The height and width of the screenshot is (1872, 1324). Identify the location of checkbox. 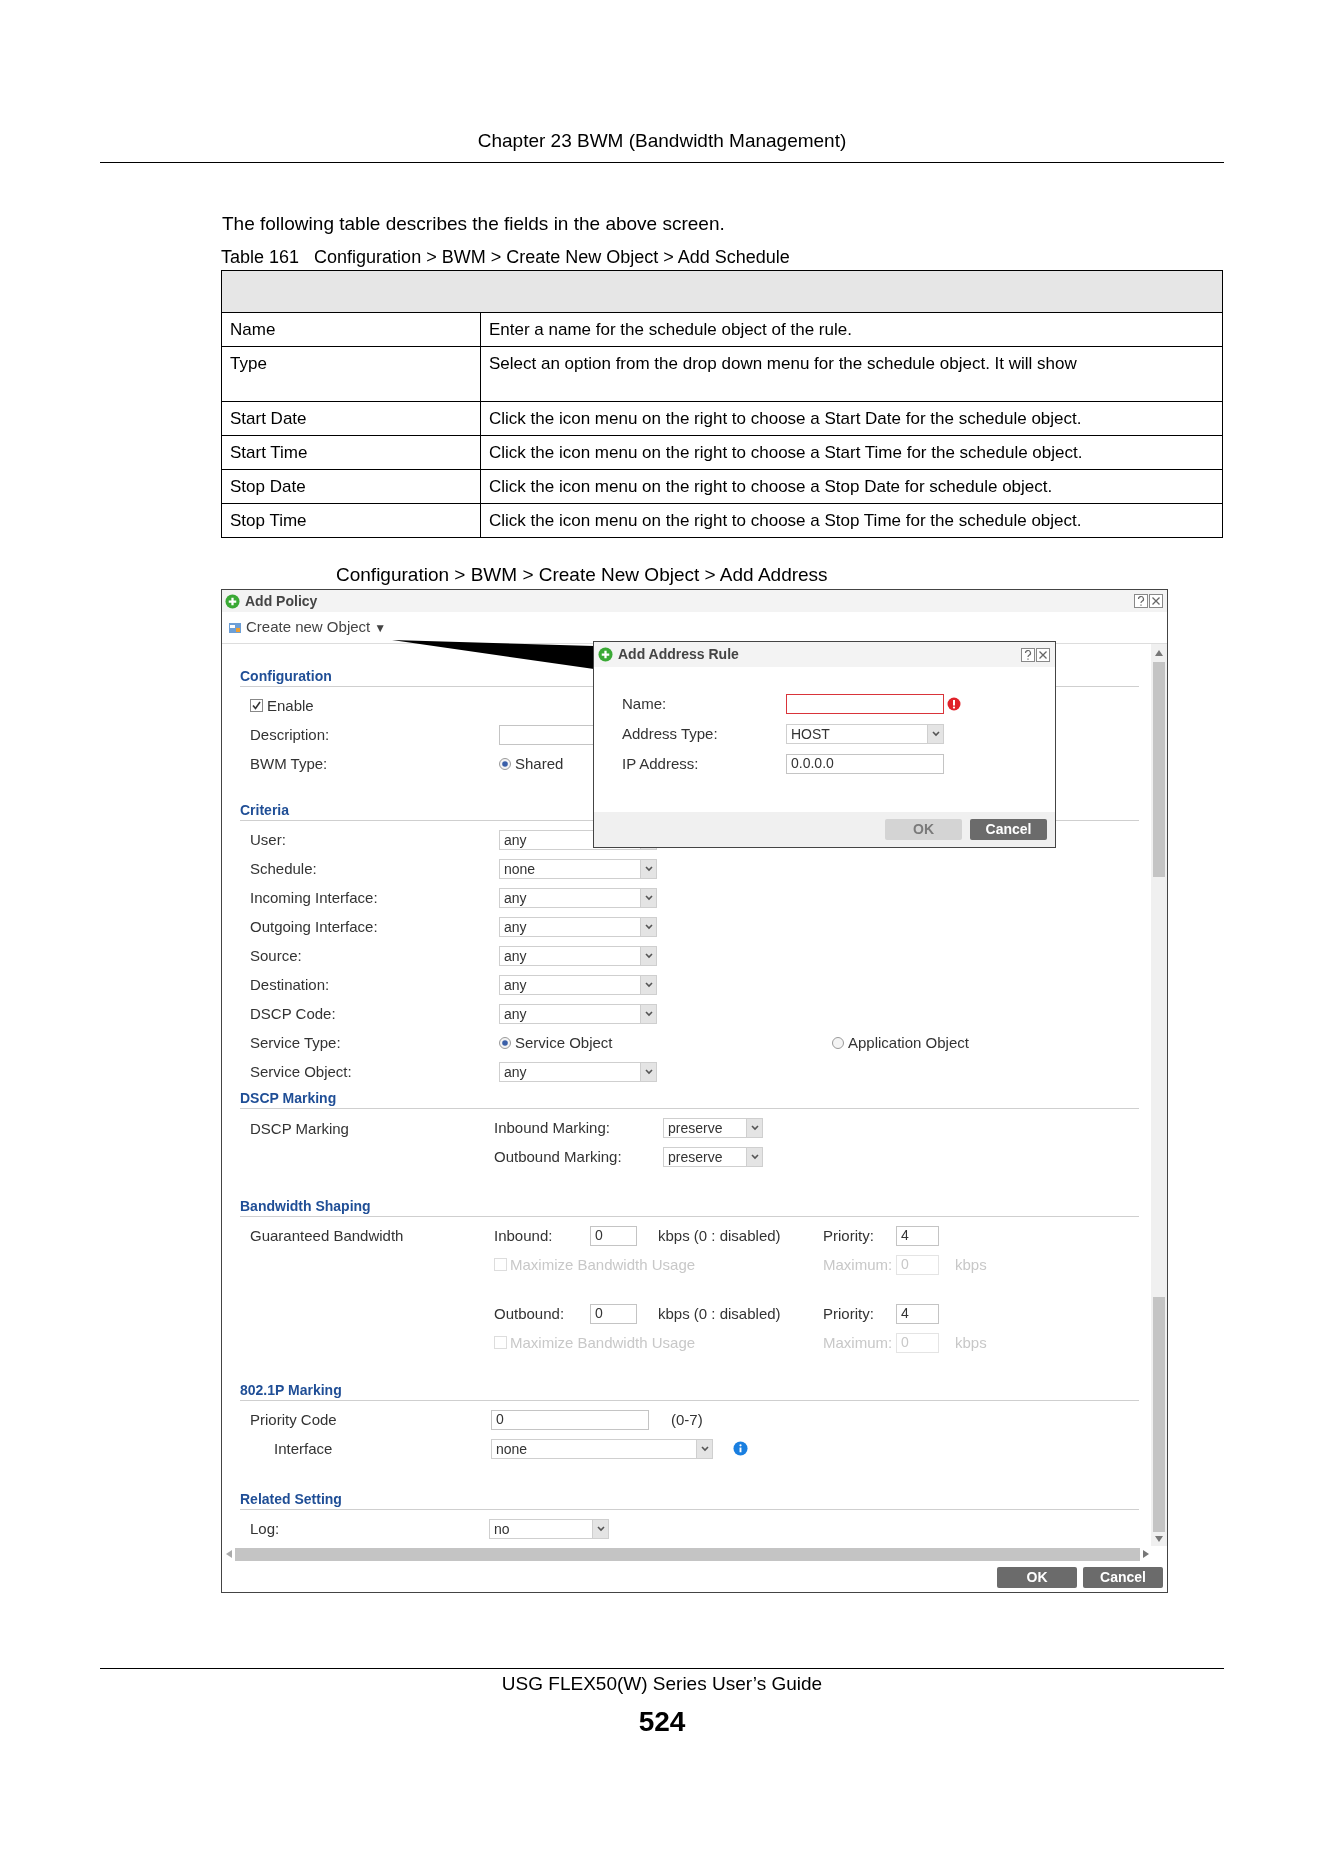
(256, 705).